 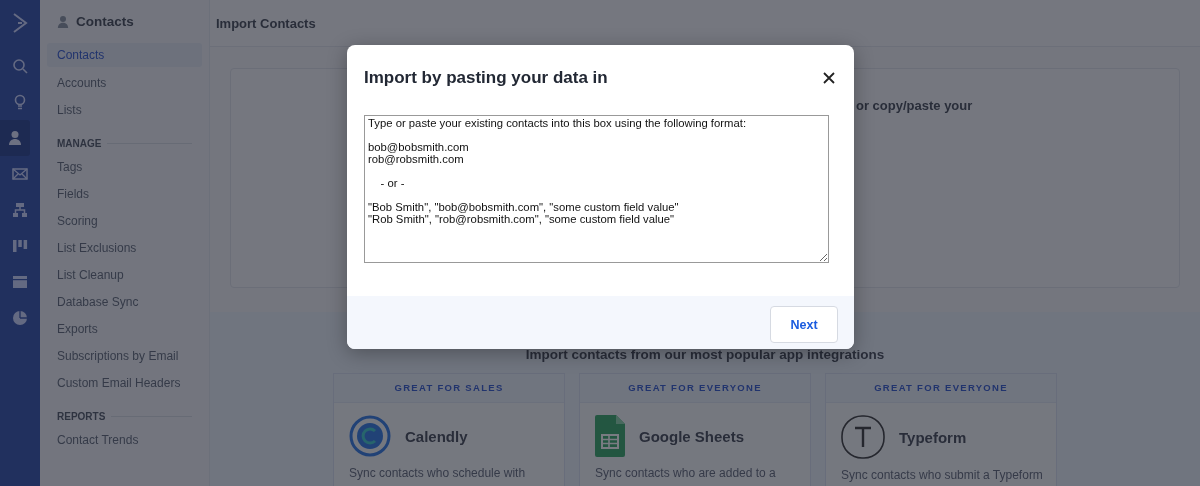 I want to click on close-button, so click(x=829, y=78).